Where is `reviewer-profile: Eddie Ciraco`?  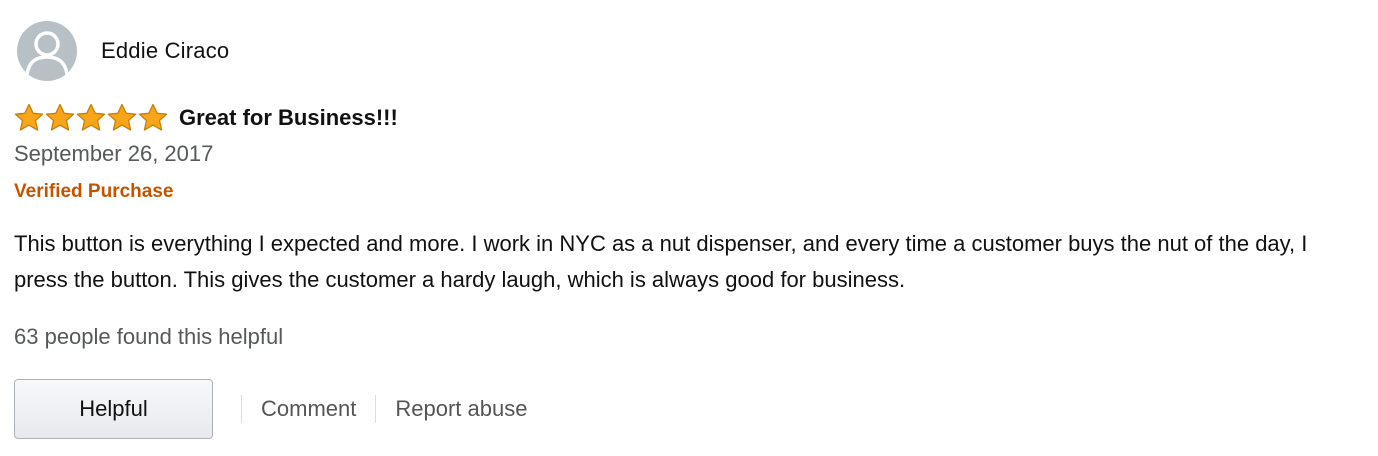
reviewer-profile: Eddie Ciraco is located at coordinates (123, 51).